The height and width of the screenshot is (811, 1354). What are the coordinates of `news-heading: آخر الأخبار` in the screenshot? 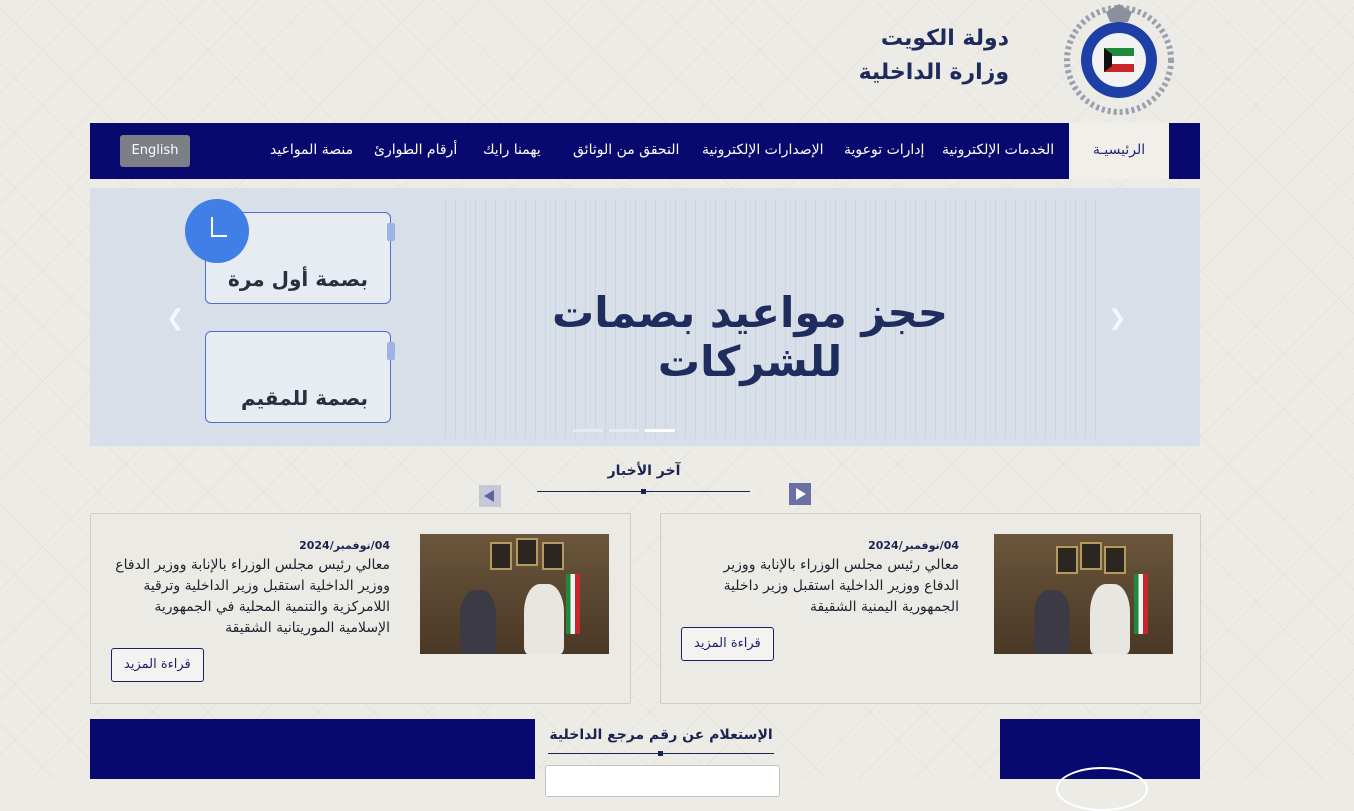 It's located at (644, 471).